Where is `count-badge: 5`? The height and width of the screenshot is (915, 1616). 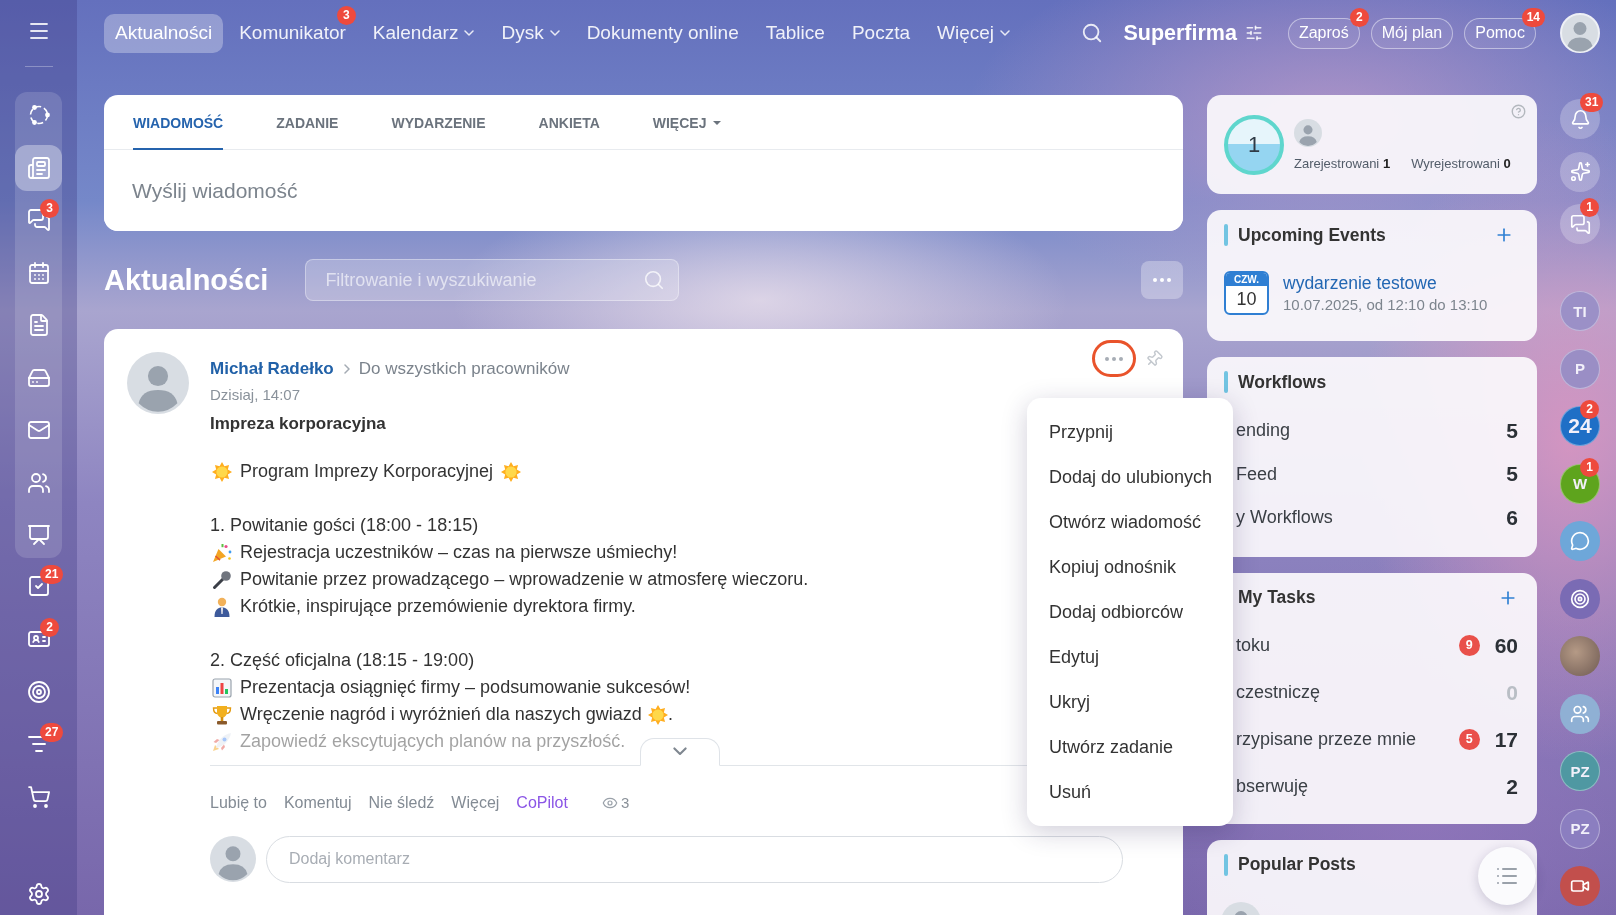
count-badge: 5 is located at coordinates (1469, 739).